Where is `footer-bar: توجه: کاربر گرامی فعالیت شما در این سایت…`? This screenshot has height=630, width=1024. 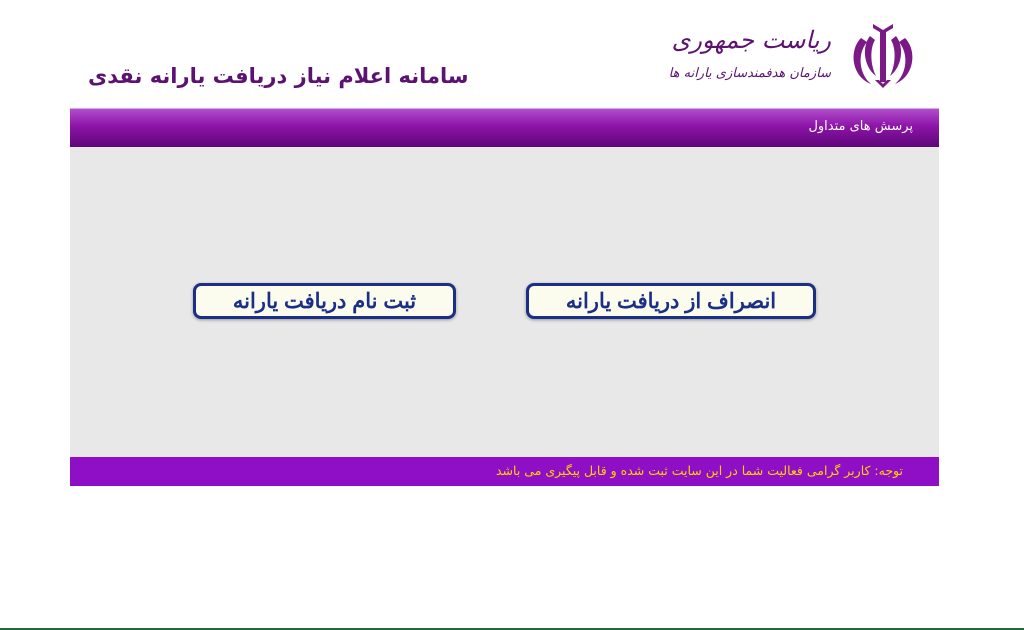 footer-bar: توجه: کاربر گرامی فعالیت شما در این سایت… is located at coordinates (504, 471).